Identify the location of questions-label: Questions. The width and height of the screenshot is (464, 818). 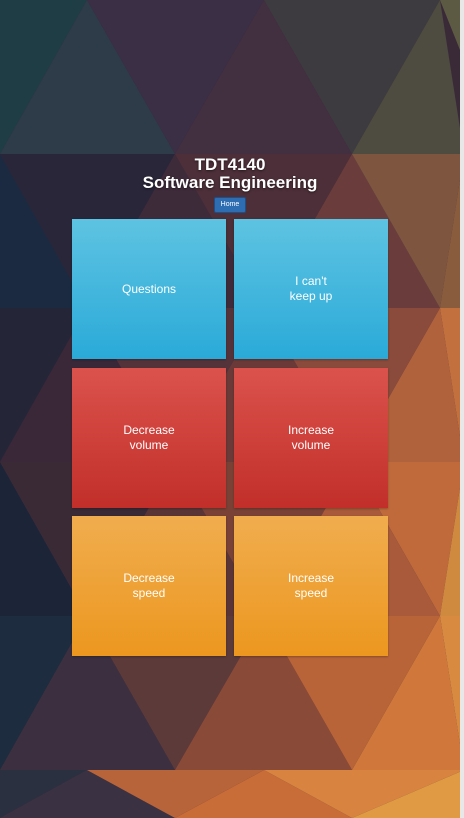
(149, 288).